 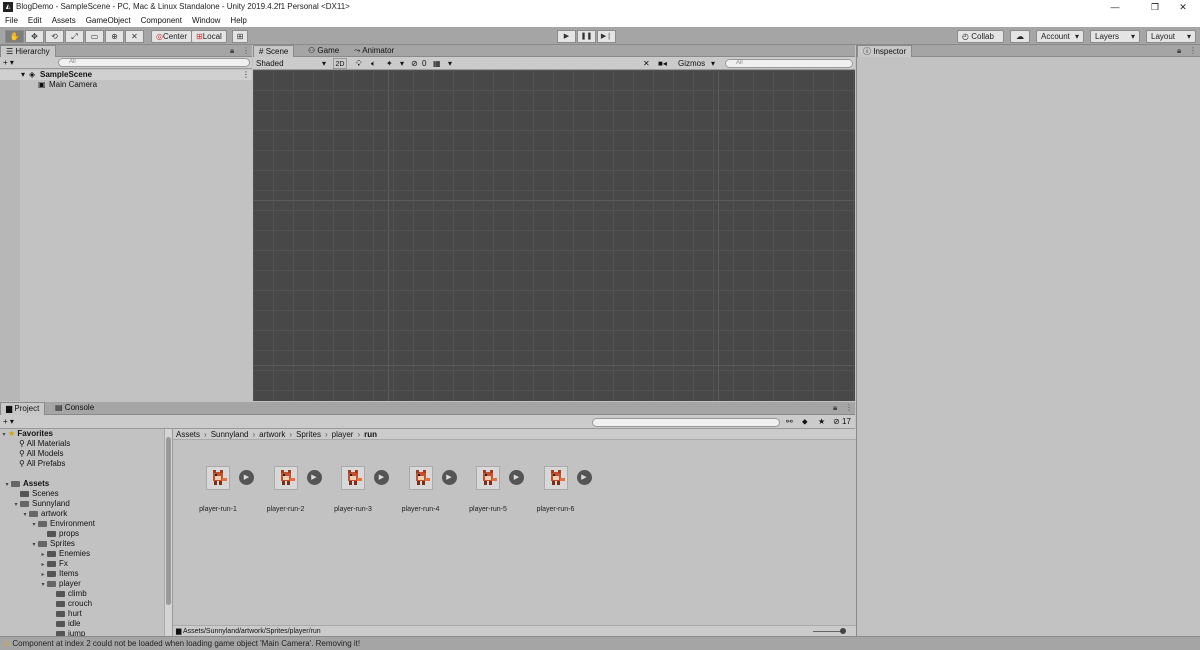 What do you see at coordinates (126, 85) in the screenshot?
I see `hierarchy-item: ▣ Main Camera` at bounding box center [126, 85].